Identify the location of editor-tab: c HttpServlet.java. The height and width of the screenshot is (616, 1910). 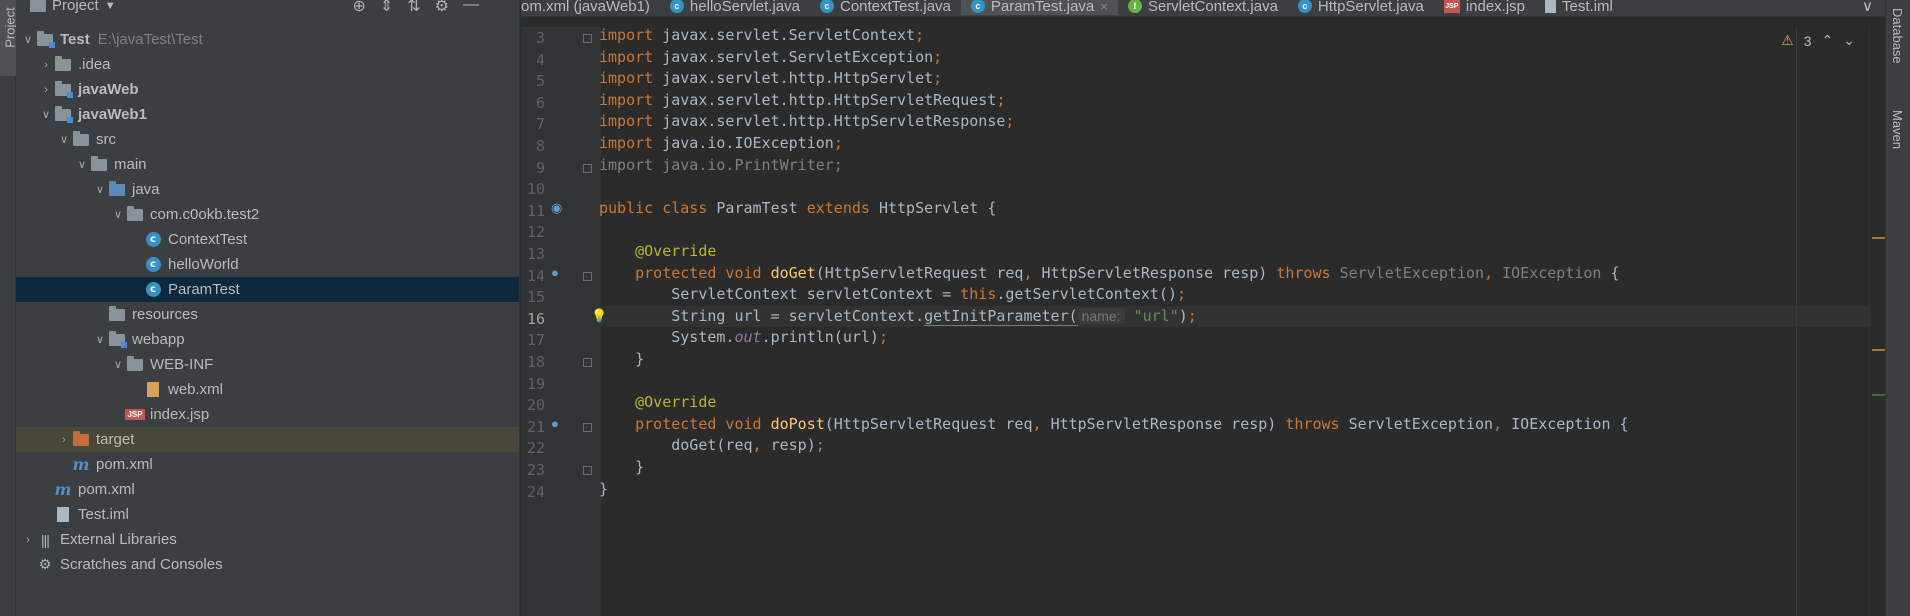
(1361, 7).